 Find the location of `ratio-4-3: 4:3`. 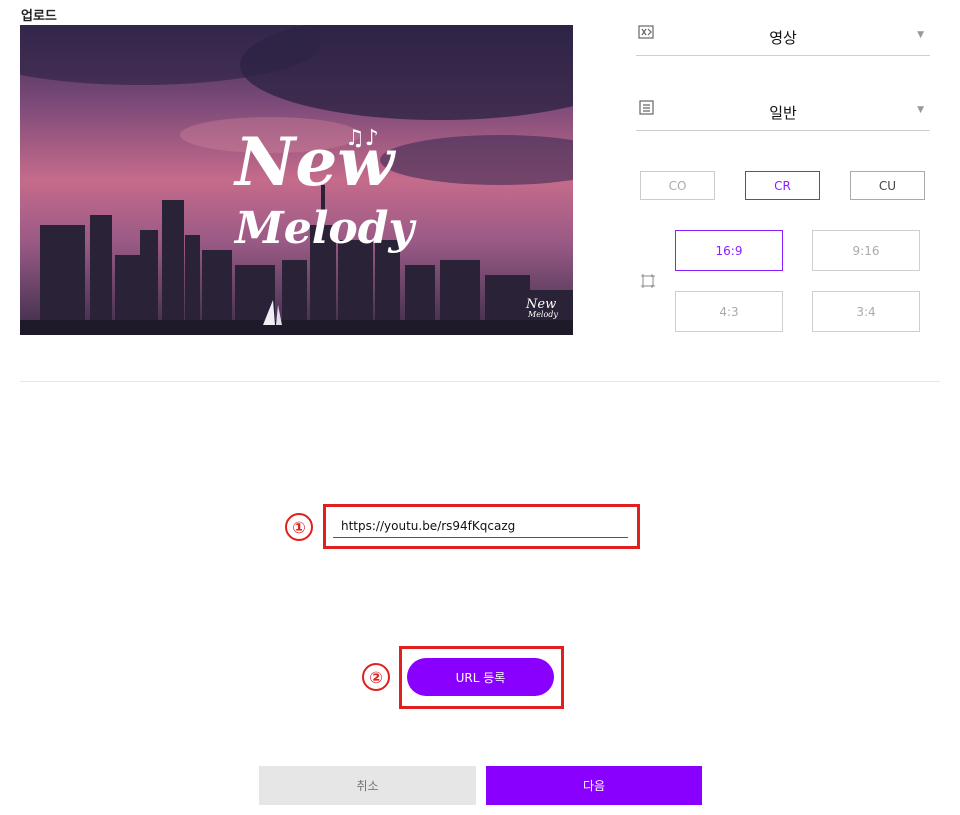

ratio-4-3: 4:3 is located at coordinates (729, 311).